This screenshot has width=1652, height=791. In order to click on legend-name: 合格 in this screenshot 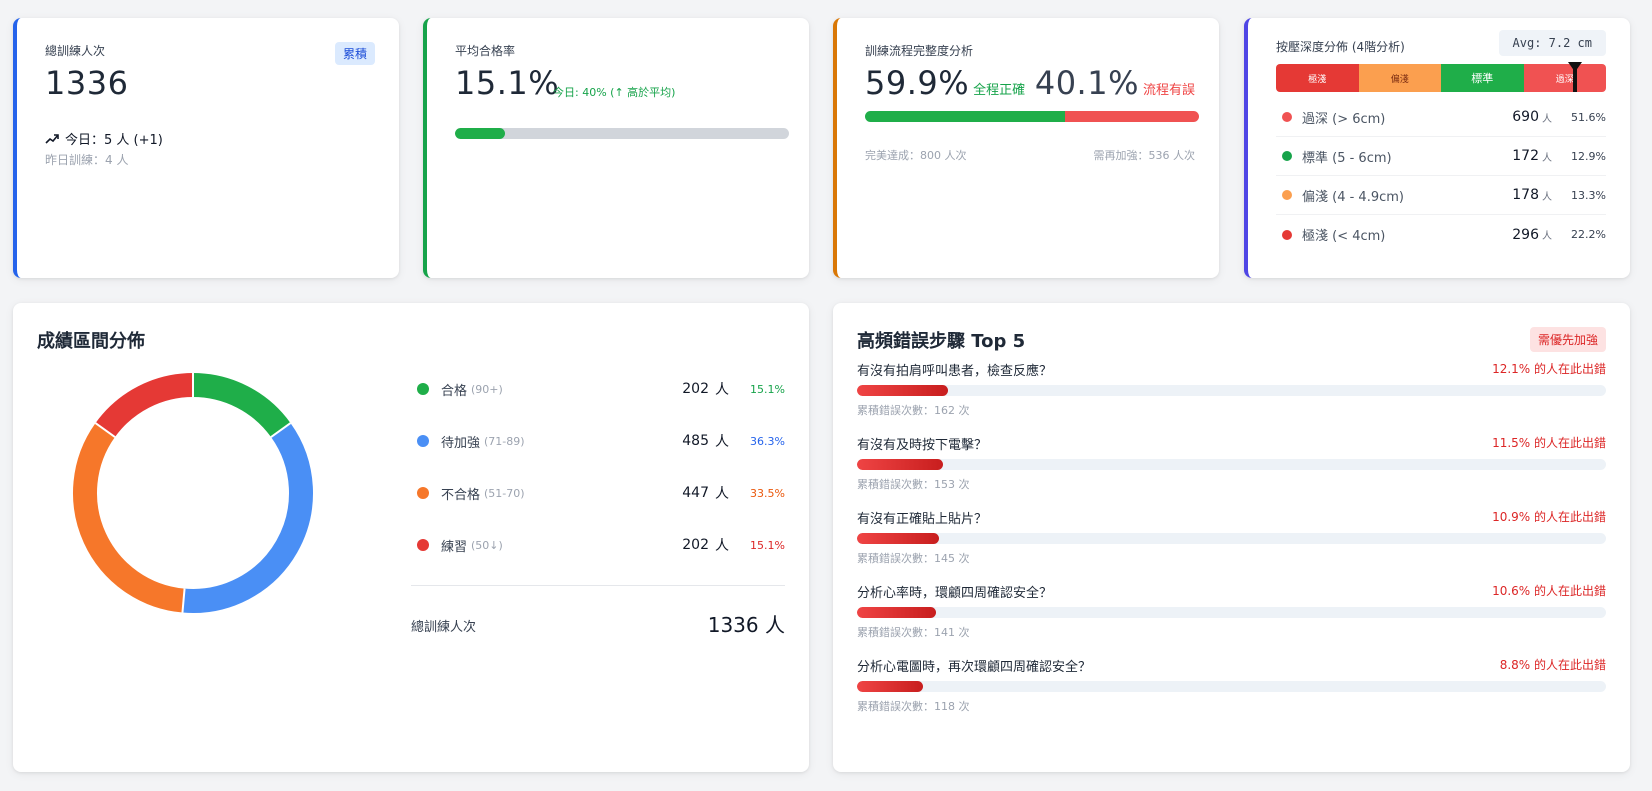, I will do `click(454, 391)`.